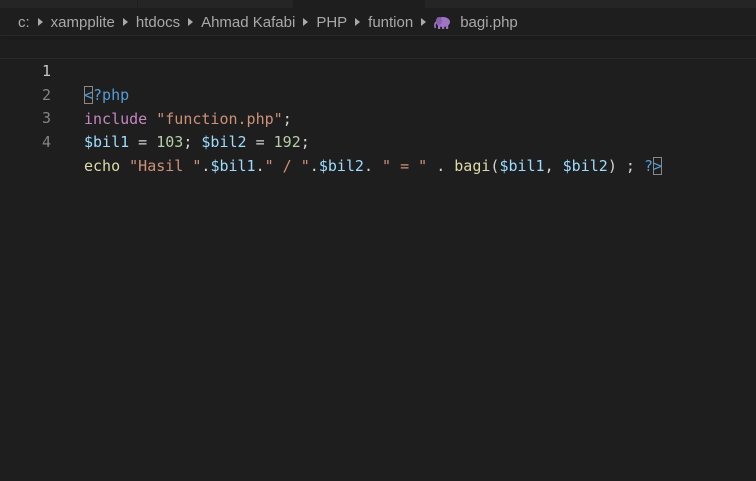  What do you see at coordinates (170, 142) in the screenshot?
I see `number-token: 103` at bounding box center [170, 142].